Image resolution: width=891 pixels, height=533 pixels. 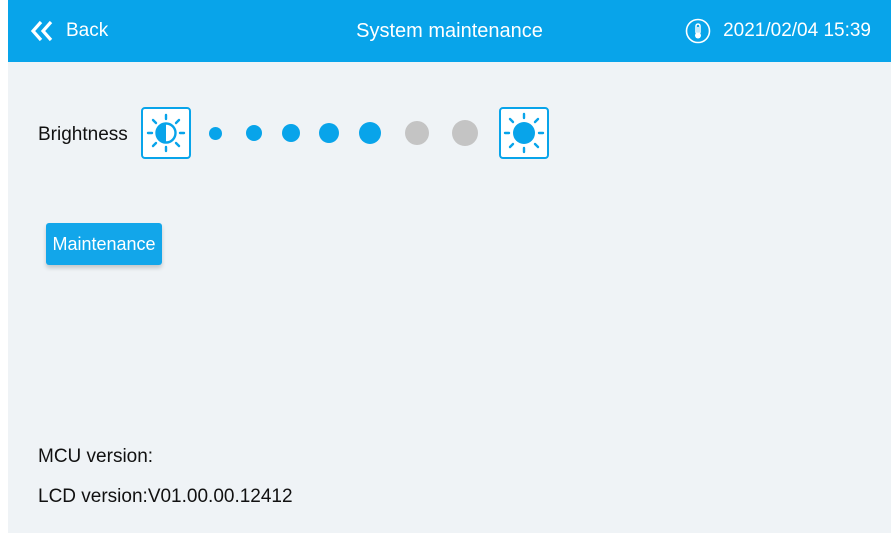 I want to click on brightness-high-icon, so click(x=524, y=133).